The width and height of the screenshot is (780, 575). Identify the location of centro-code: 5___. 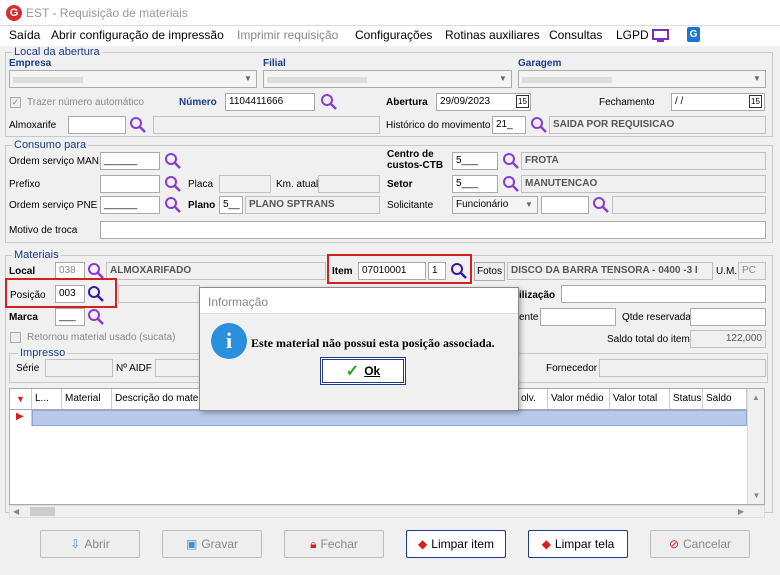
(475, 161).